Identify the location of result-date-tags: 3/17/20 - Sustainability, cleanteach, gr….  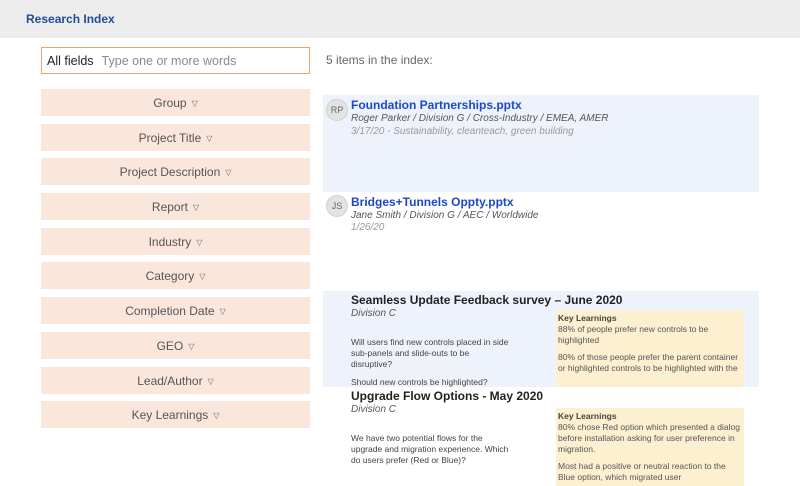
(462, 131).